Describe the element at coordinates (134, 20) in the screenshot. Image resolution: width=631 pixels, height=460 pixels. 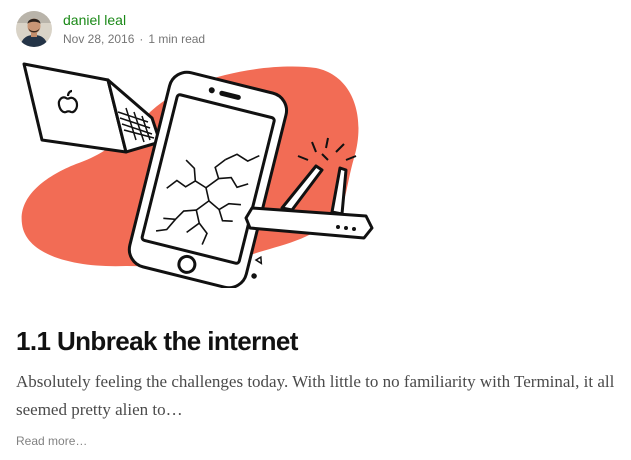
I see `author-name-link: daniel leal` at that location.